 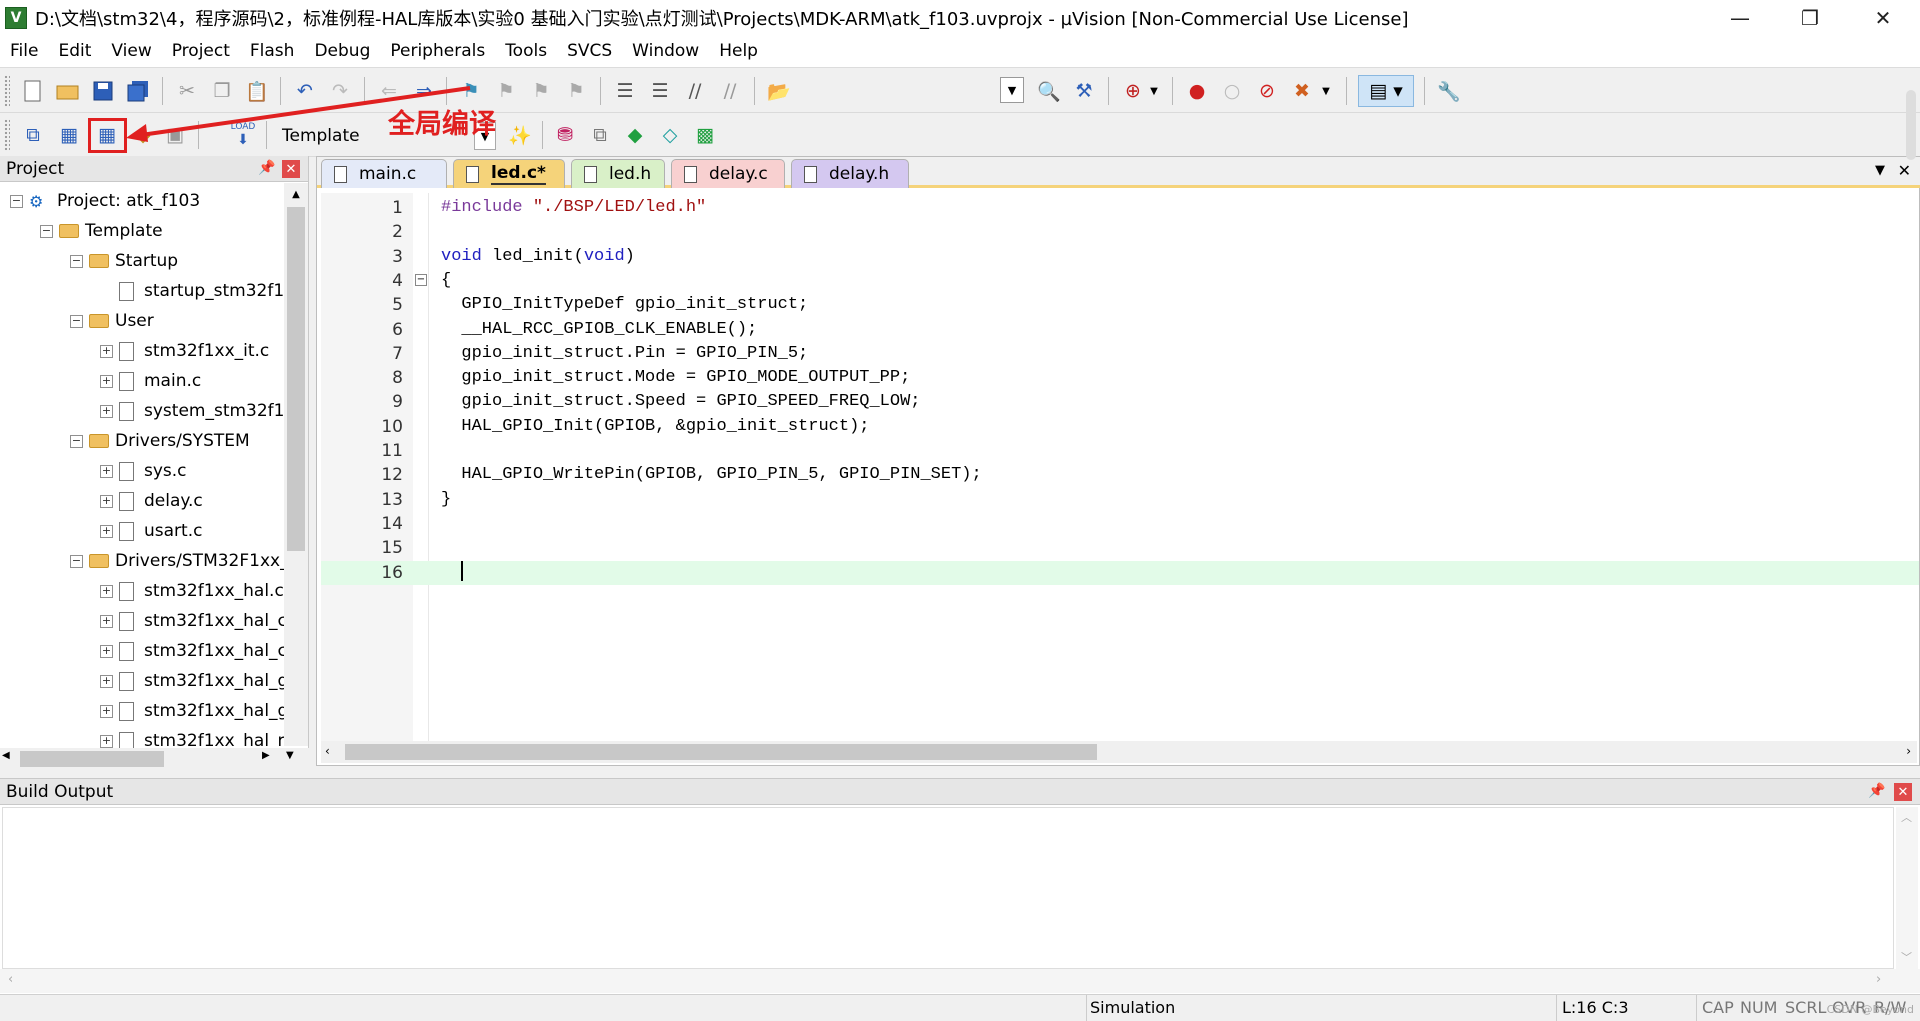 What do you see at coordinates (635, 135) in the screenshot?
I see `manage-run-time-environment-icon: ◆` at bounding box center [635, 135].